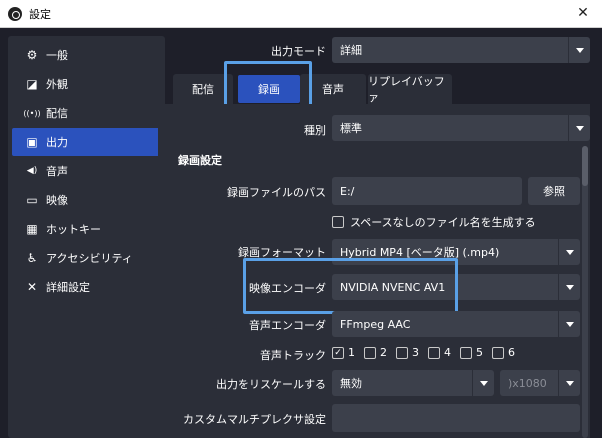 The width and height of the screenshot is (602, 438). Describe the element at coordinates (68, 287) in the screenshot. I see `sidebar-item-label: 詳細設定` at that location.